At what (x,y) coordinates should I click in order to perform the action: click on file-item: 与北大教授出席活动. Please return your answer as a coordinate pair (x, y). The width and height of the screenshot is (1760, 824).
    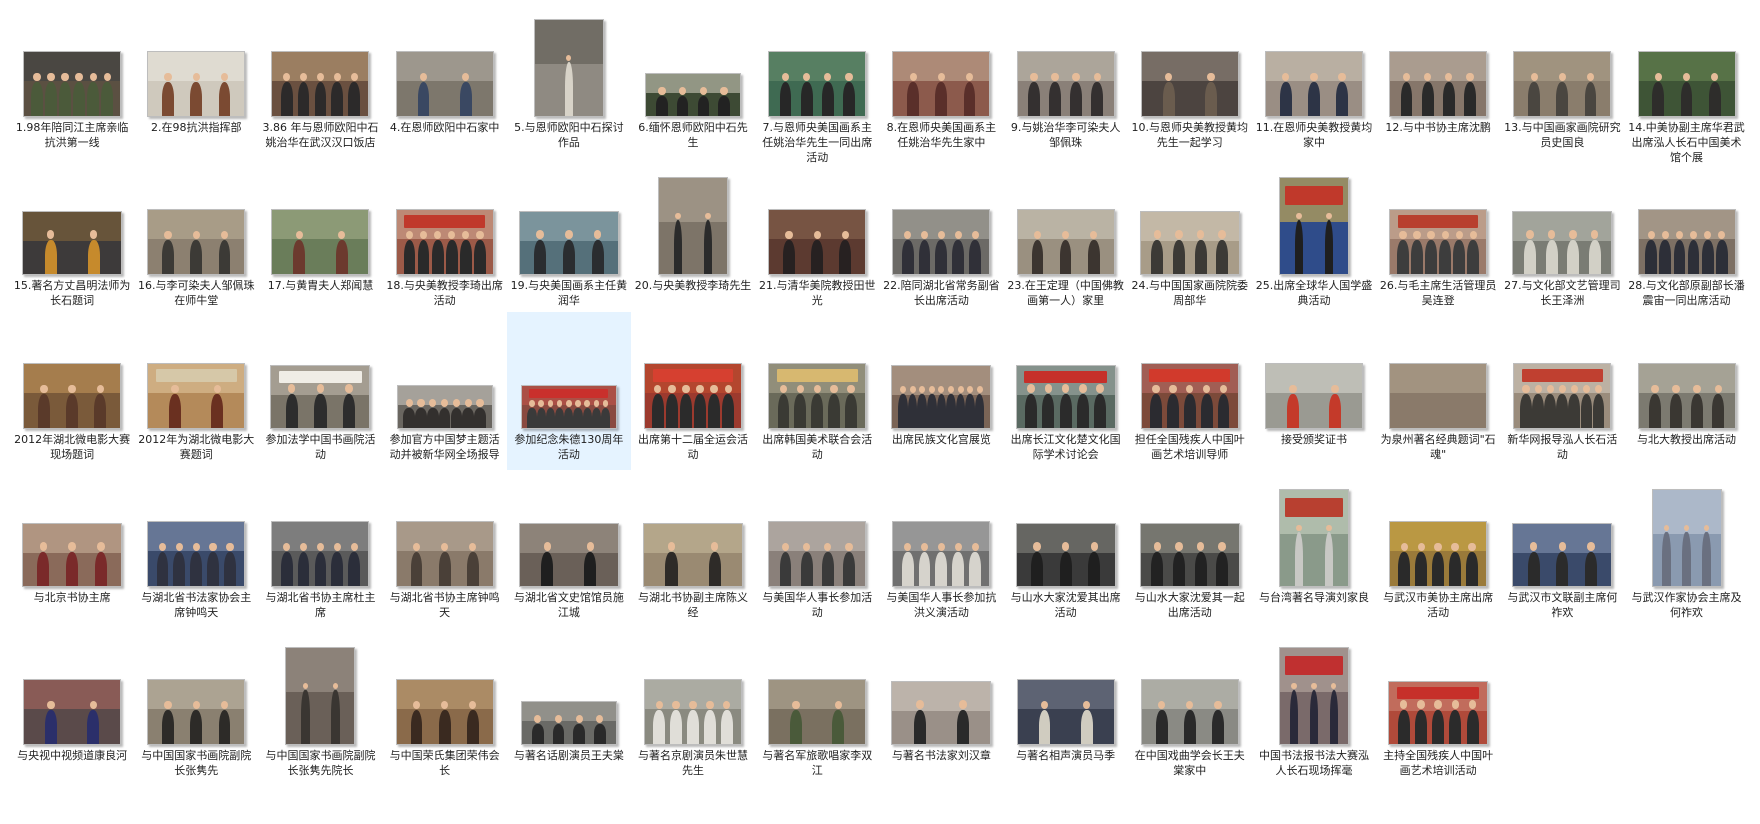
    Looking at the image, I should click on (1686, 391).